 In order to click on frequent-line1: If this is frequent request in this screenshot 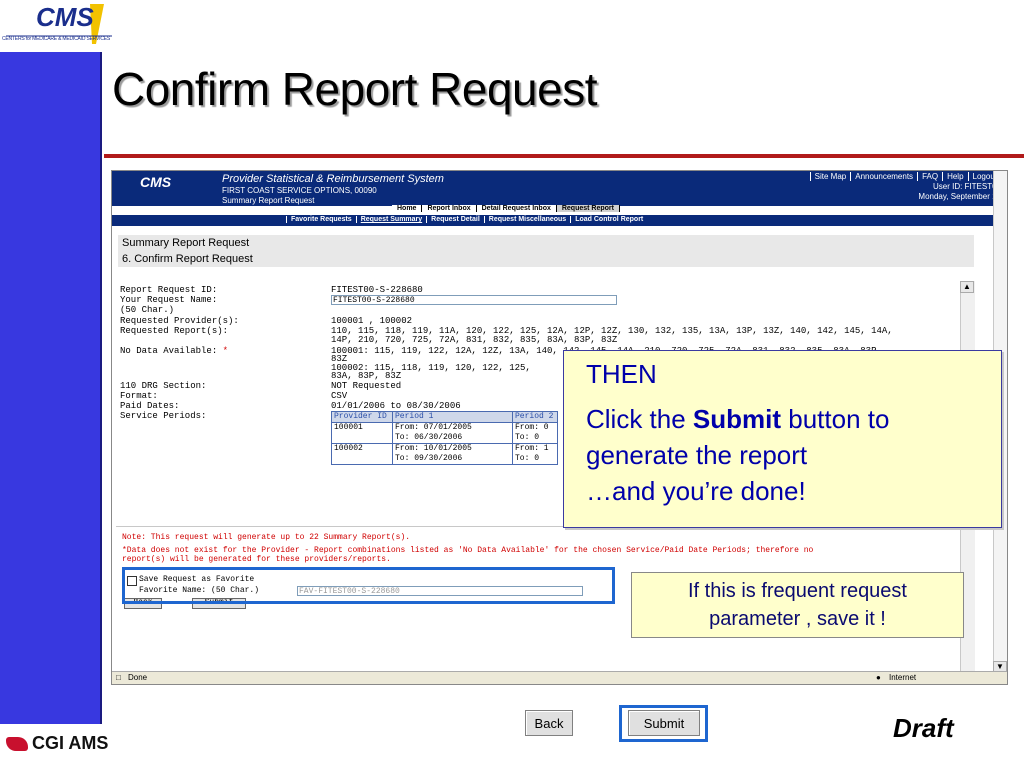, I will do `click(797, 591)`.